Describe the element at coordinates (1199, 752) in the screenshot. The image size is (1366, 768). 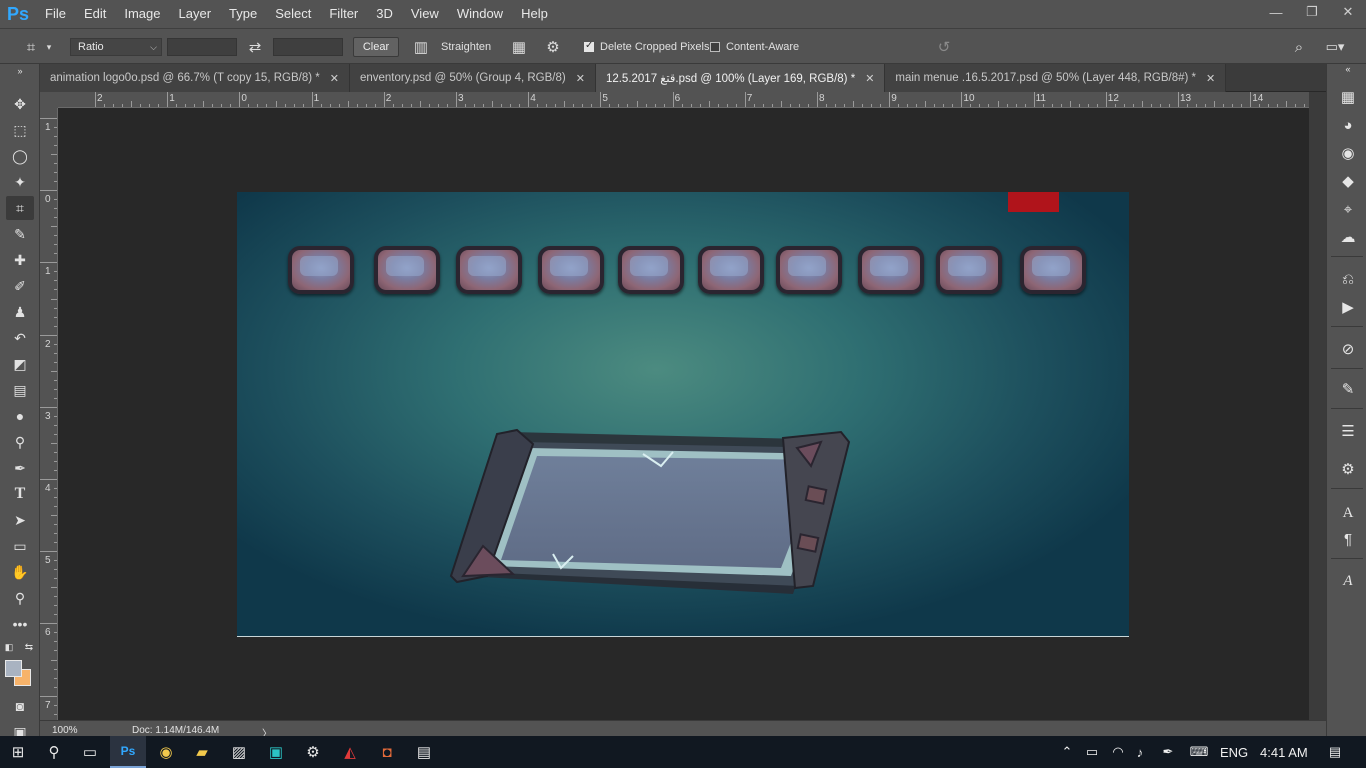
I see `keyboard-icon: ⌨` at that location.